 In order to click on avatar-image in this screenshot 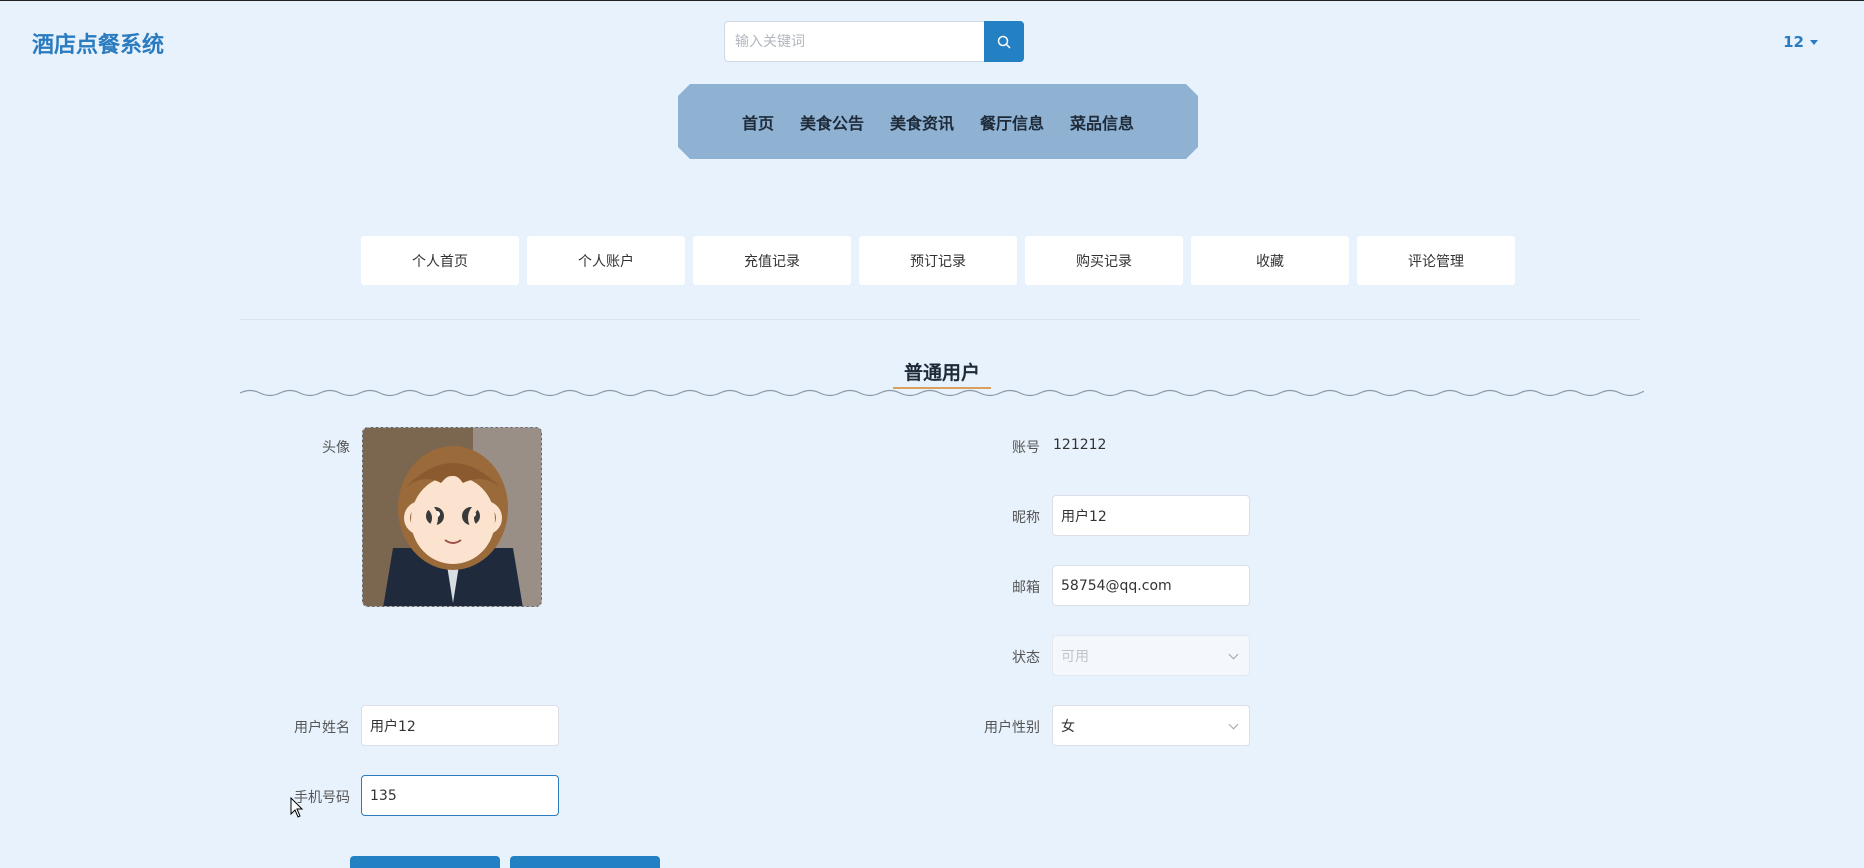, I will do `click(452, 517)`.